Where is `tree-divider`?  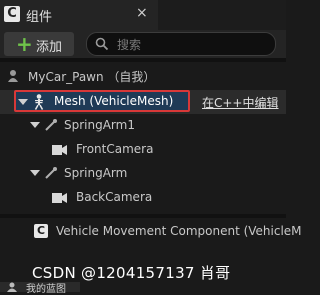
tree-divider is located at coordinates (143, 216).